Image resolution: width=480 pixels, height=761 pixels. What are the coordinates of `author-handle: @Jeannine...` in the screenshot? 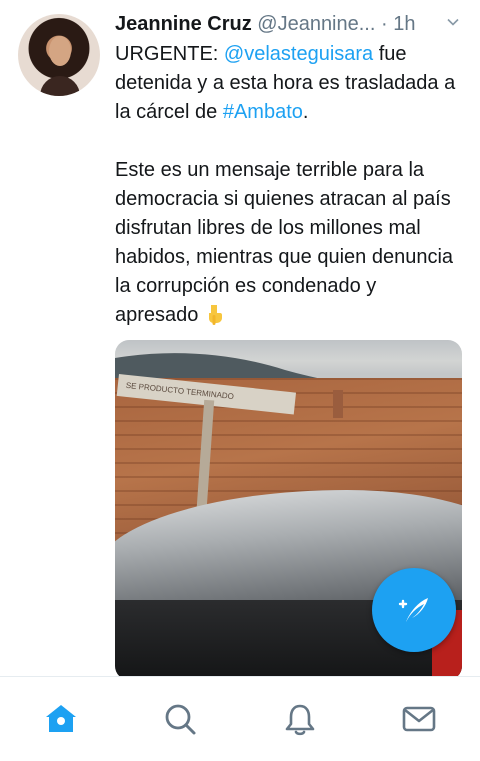 It's located at (316, 24).